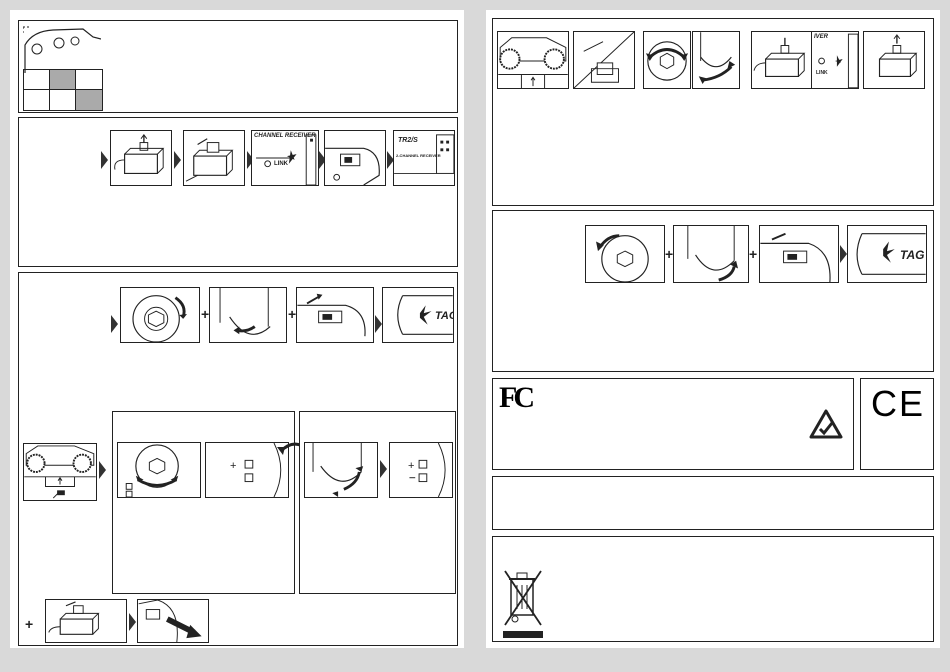 Image resolution: width=950 pixels, height=672 pixels. I want to click on transmitter-top-illustration, so click(62, 49).